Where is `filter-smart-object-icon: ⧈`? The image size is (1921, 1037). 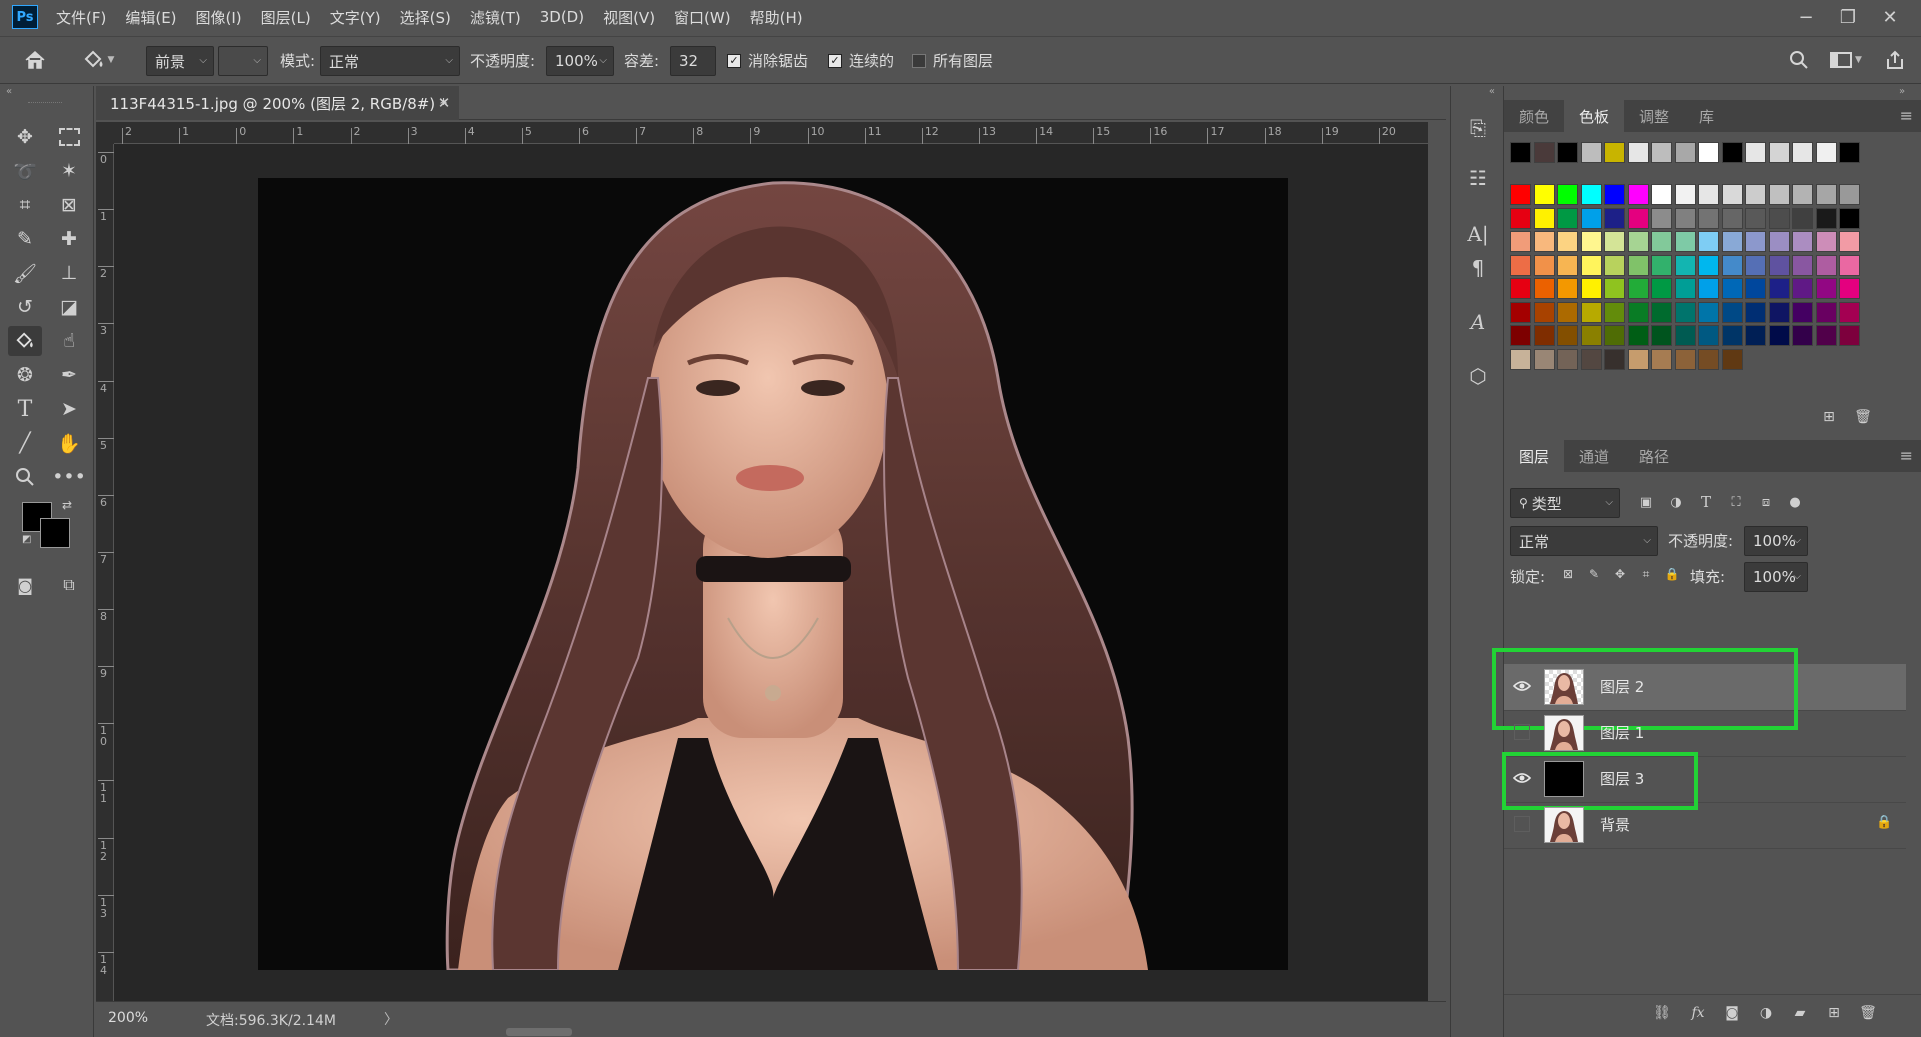
filter-smart-object-icon: ⧈ is located at coordinates (1766, 502).